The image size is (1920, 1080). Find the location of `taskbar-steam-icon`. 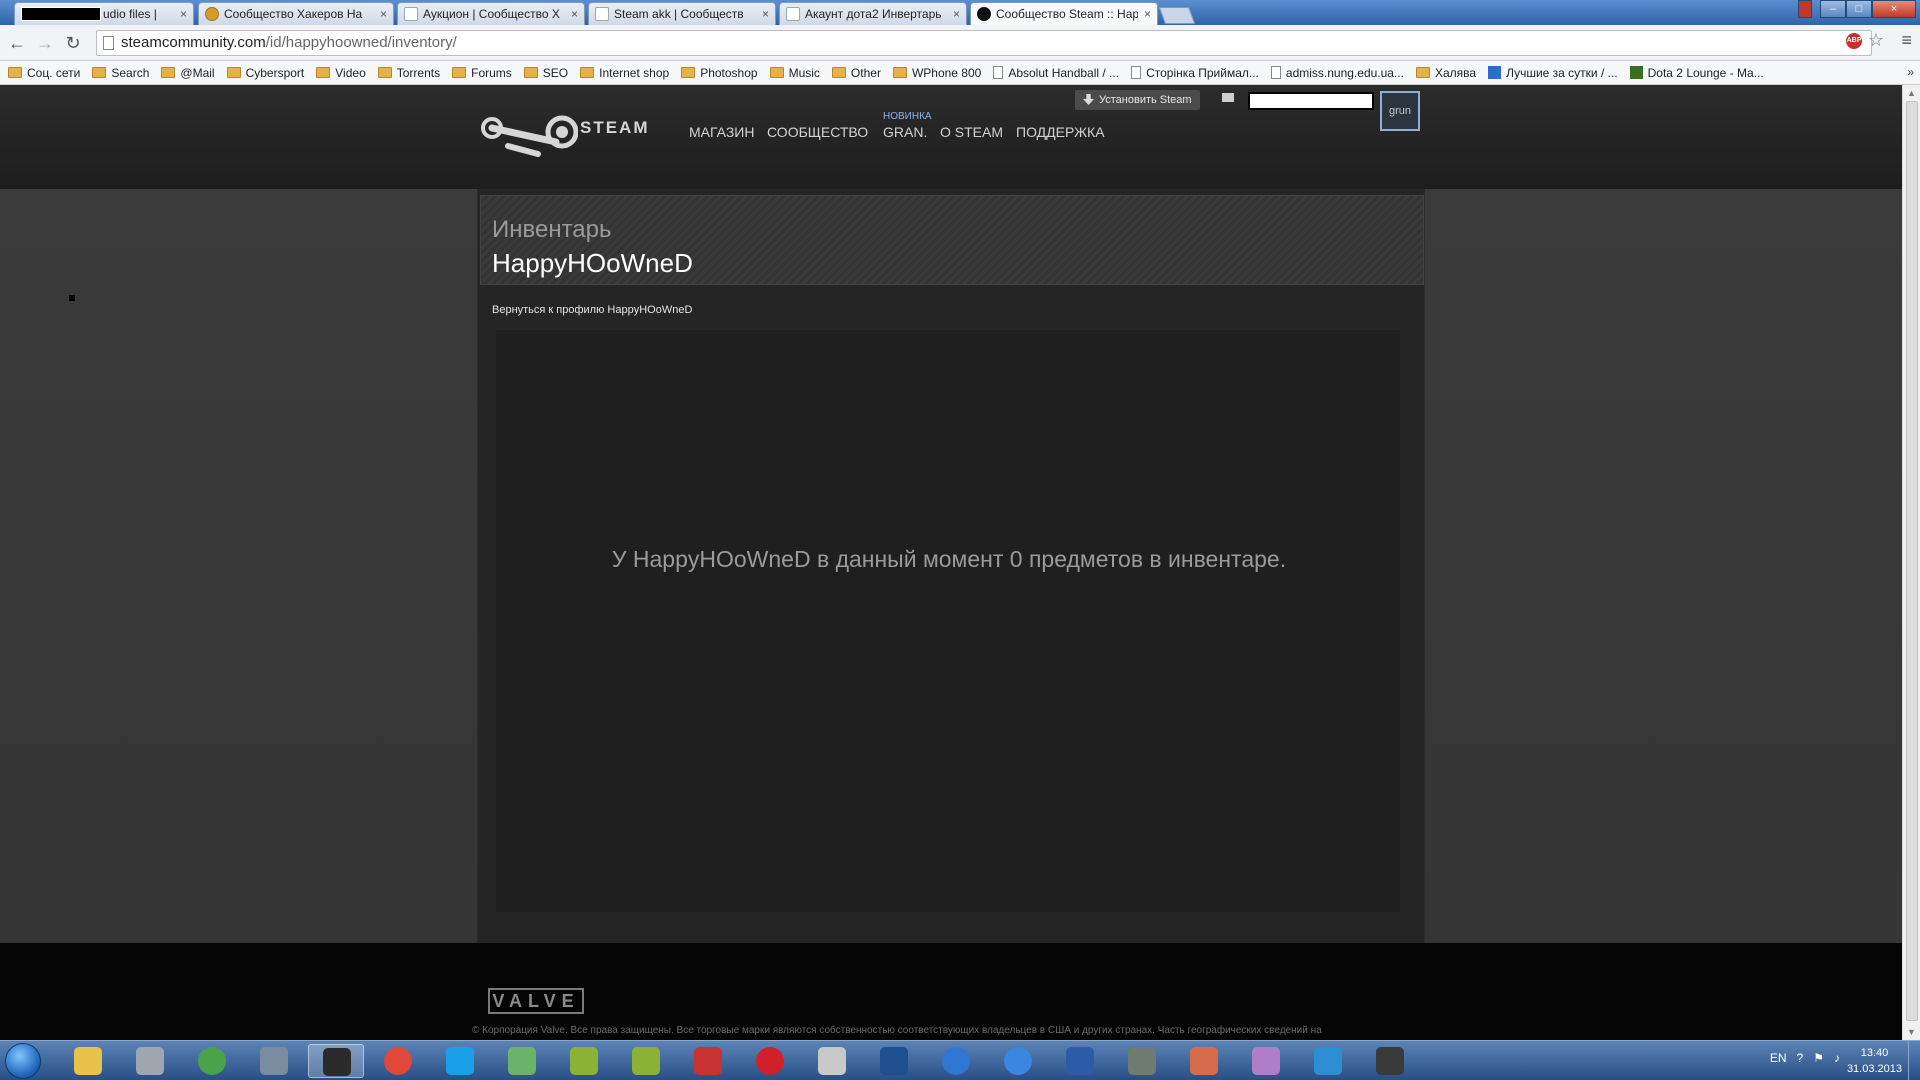

taskbar-steam-icon is located at coordinates (336, 1061).